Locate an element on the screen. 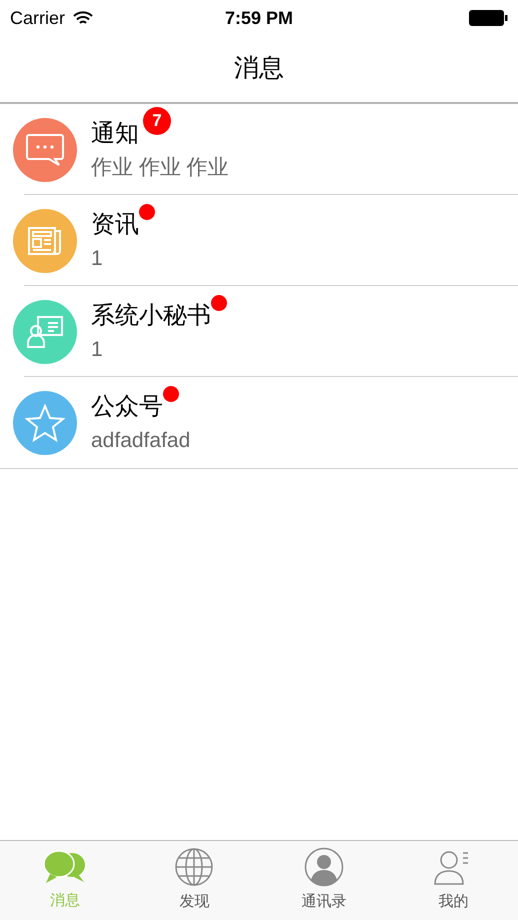  battery-icon is located at coordinates (488, 18).